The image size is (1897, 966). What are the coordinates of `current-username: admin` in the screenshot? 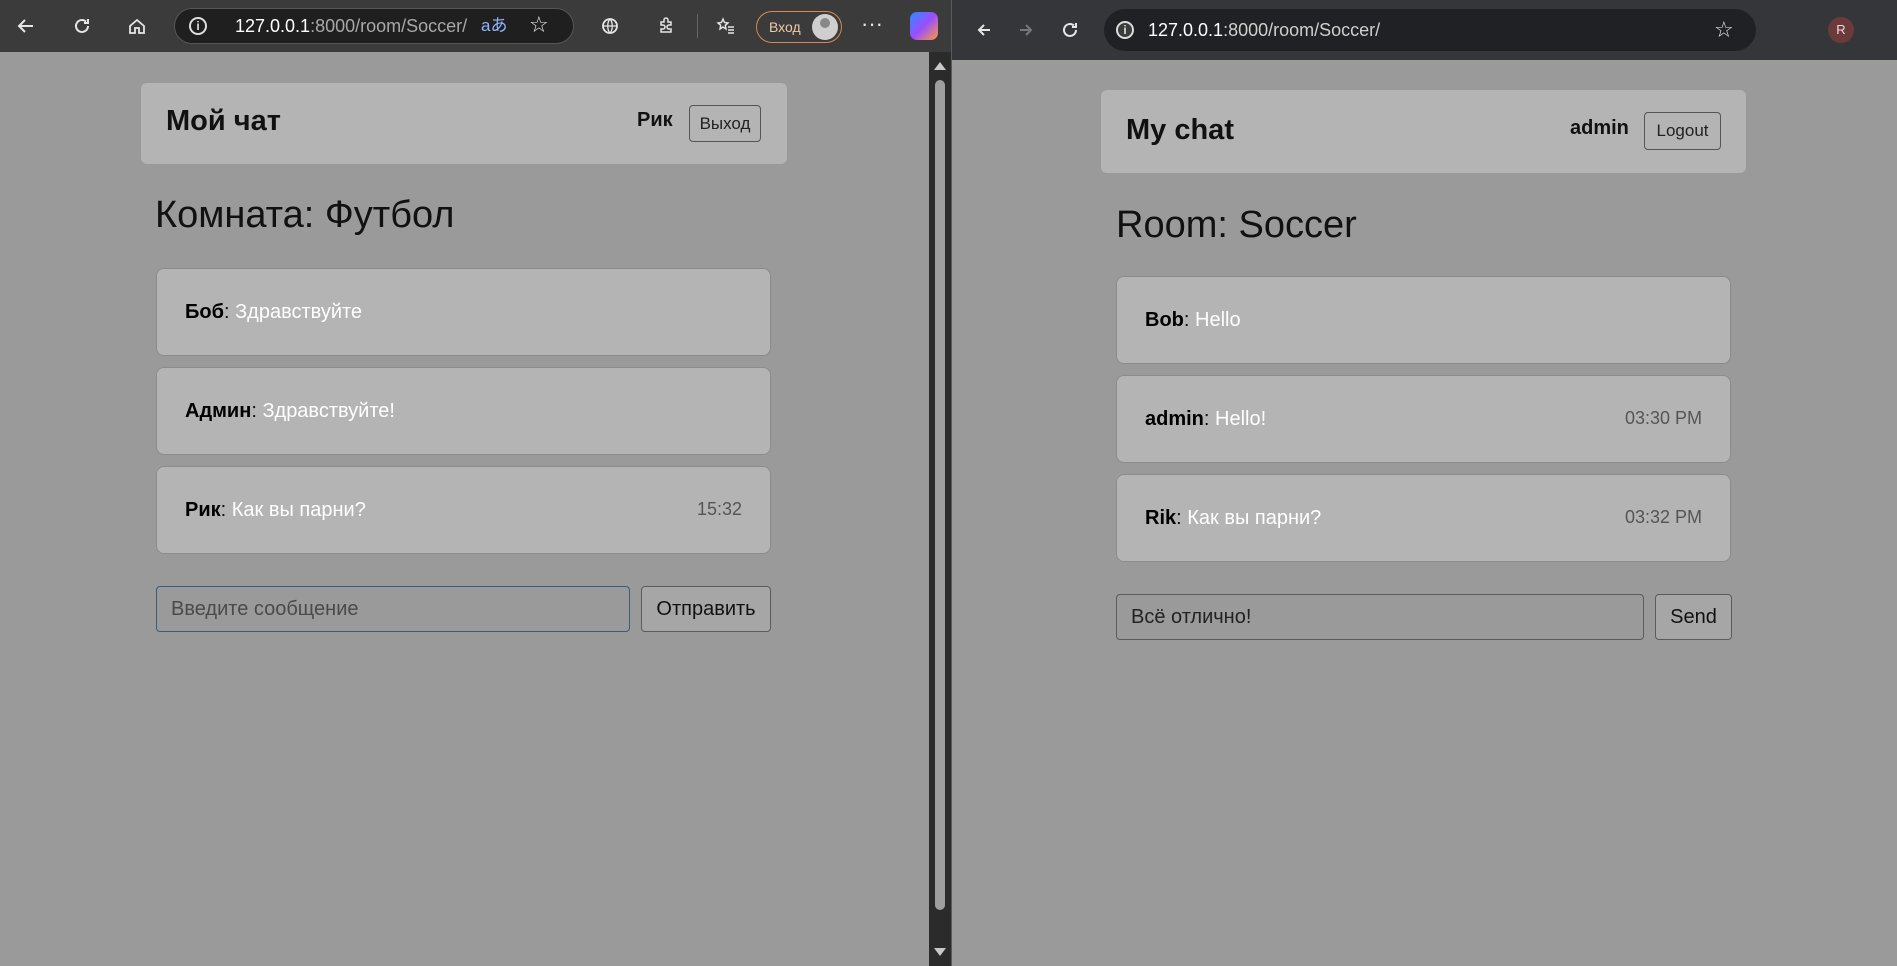 It's located at (1599, 128).